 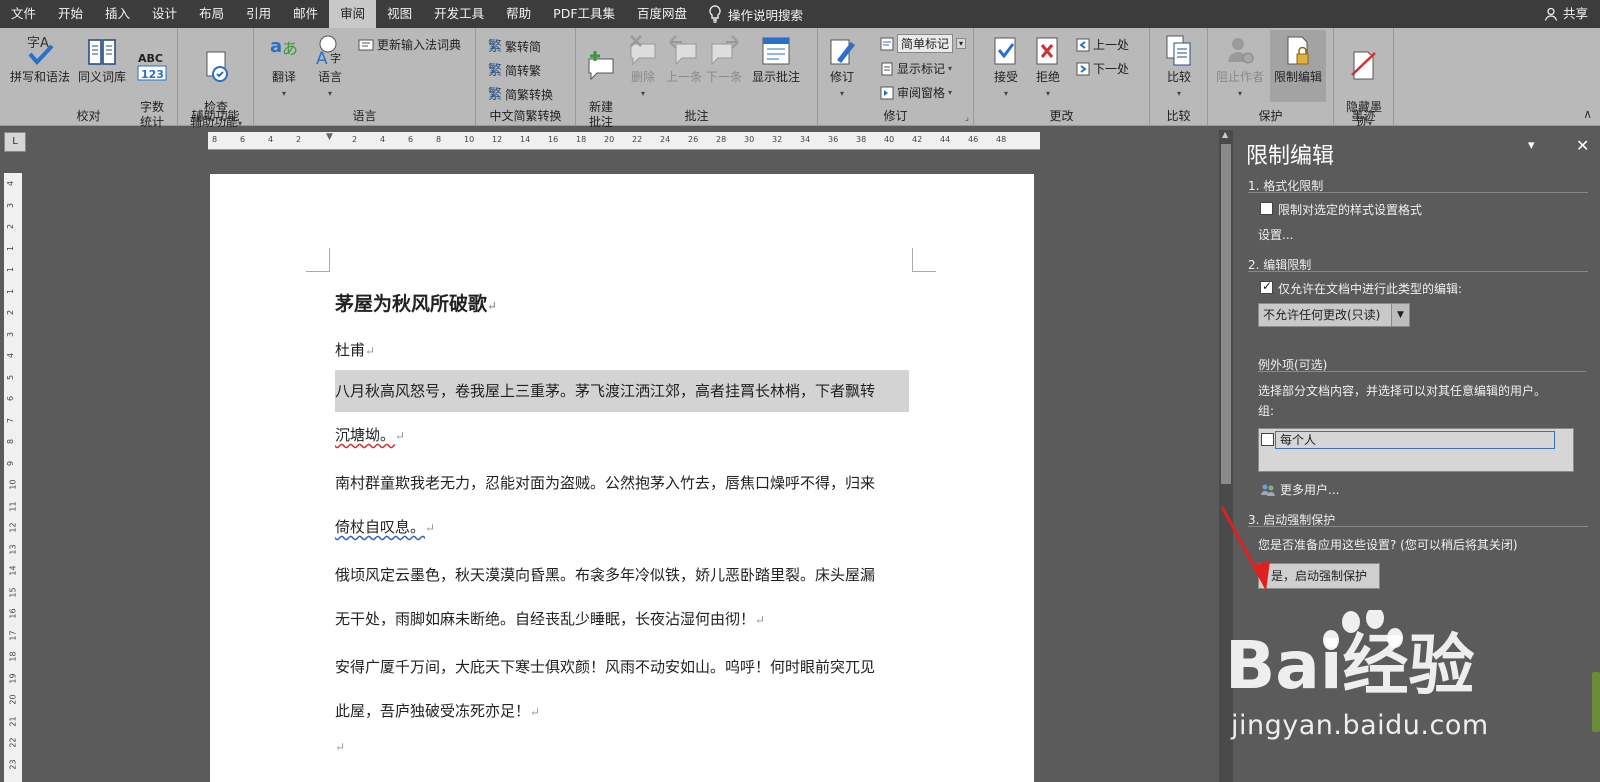 I want to click on block-authors-button: 阻止作者 ▾, so click(x=1240, y=67).